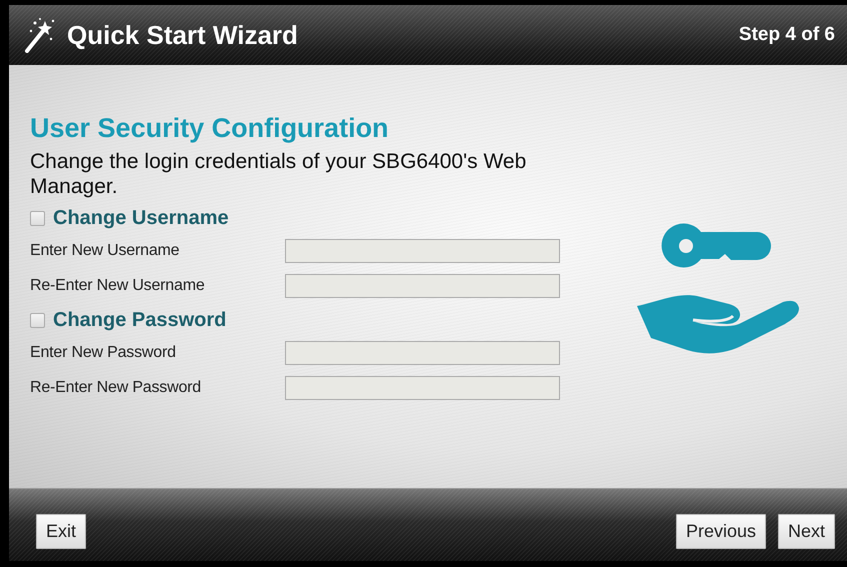  Describe the element at coordinates (105, 251) in the screenshot. I see `field-label: Enter New Username` at that location.